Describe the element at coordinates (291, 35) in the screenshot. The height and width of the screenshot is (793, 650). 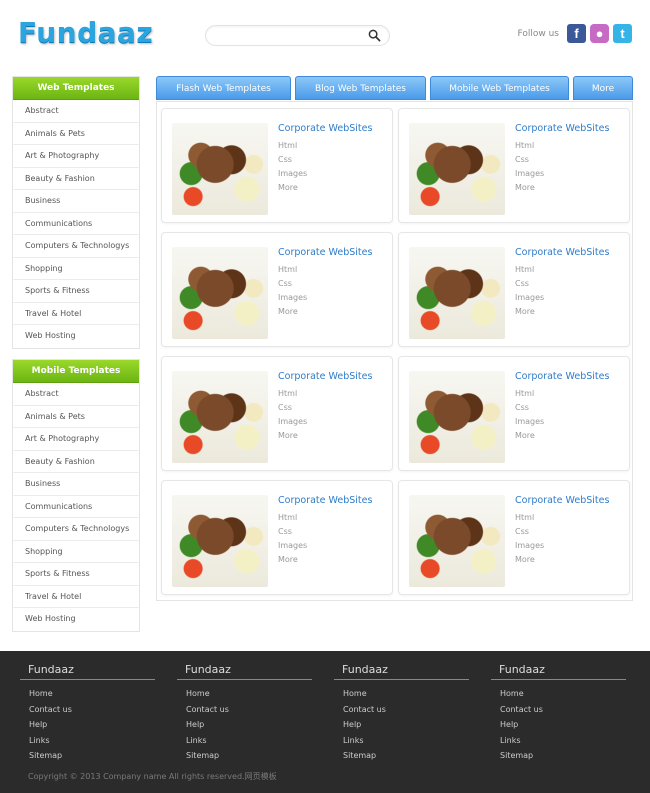
I see `search-input` at that location.